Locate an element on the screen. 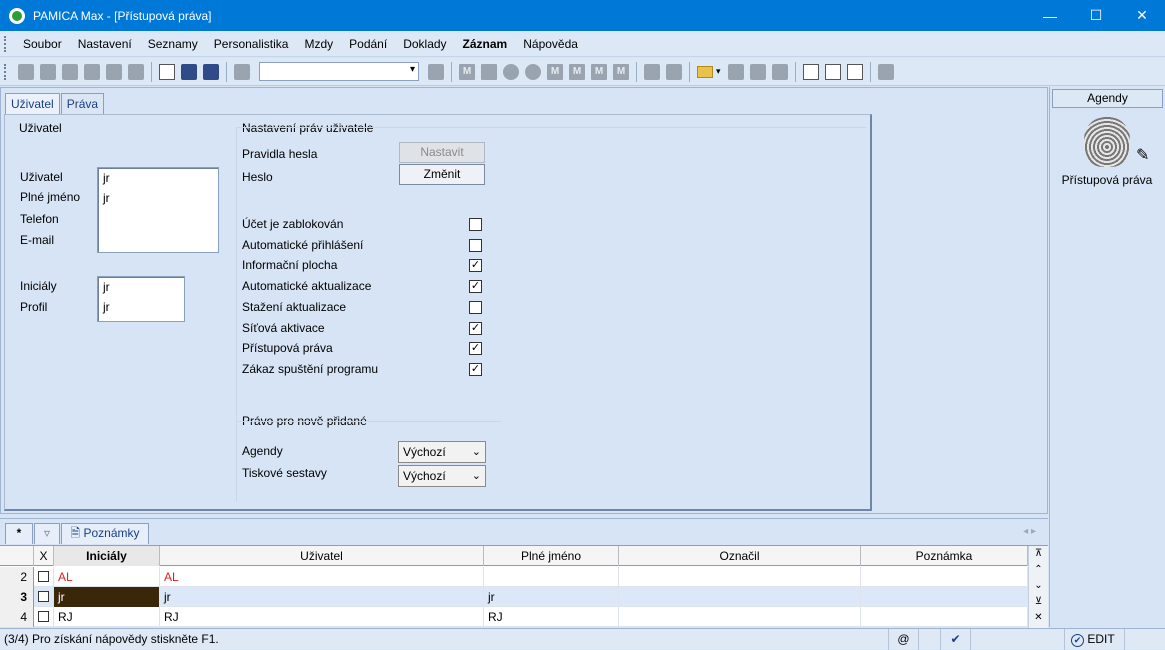 The image size is (1165, 650). scroll-down-icon: ⌄ is located at coordinates (1038, 586).